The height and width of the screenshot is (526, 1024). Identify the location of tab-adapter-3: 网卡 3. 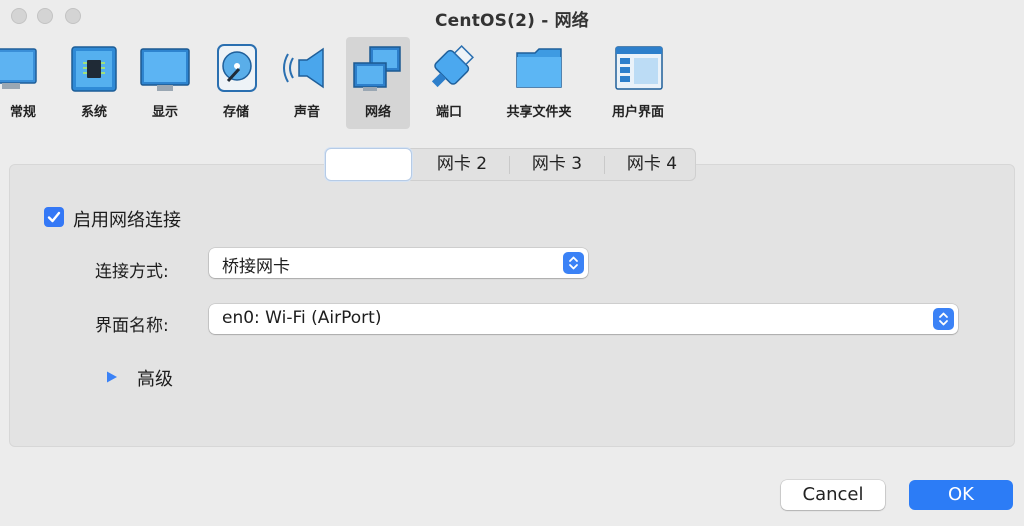
(557, 164).